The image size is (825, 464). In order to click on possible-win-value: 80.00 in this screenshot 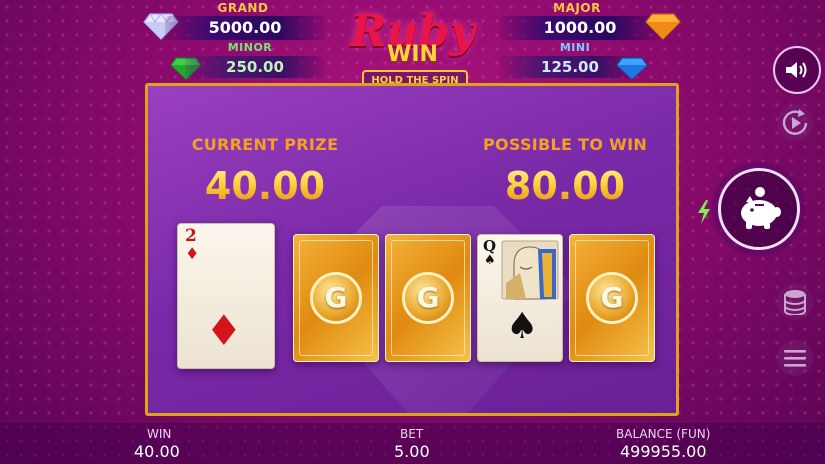, I will do `click(565, 186)`.